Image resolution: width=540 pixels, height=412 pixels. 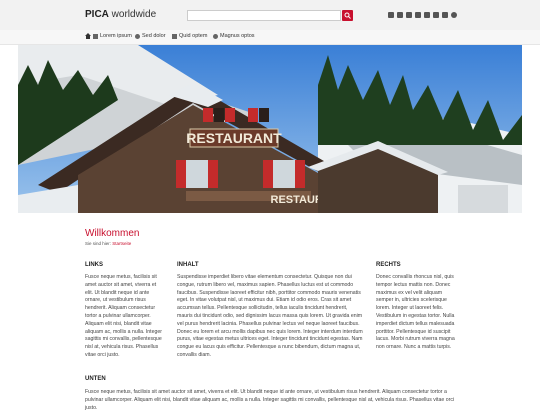 What do you see at coordinates (234, 36) in the screenshot?
I see `nav-item-magnus-optos: Magnus optos` at bounding box center [234, 36].